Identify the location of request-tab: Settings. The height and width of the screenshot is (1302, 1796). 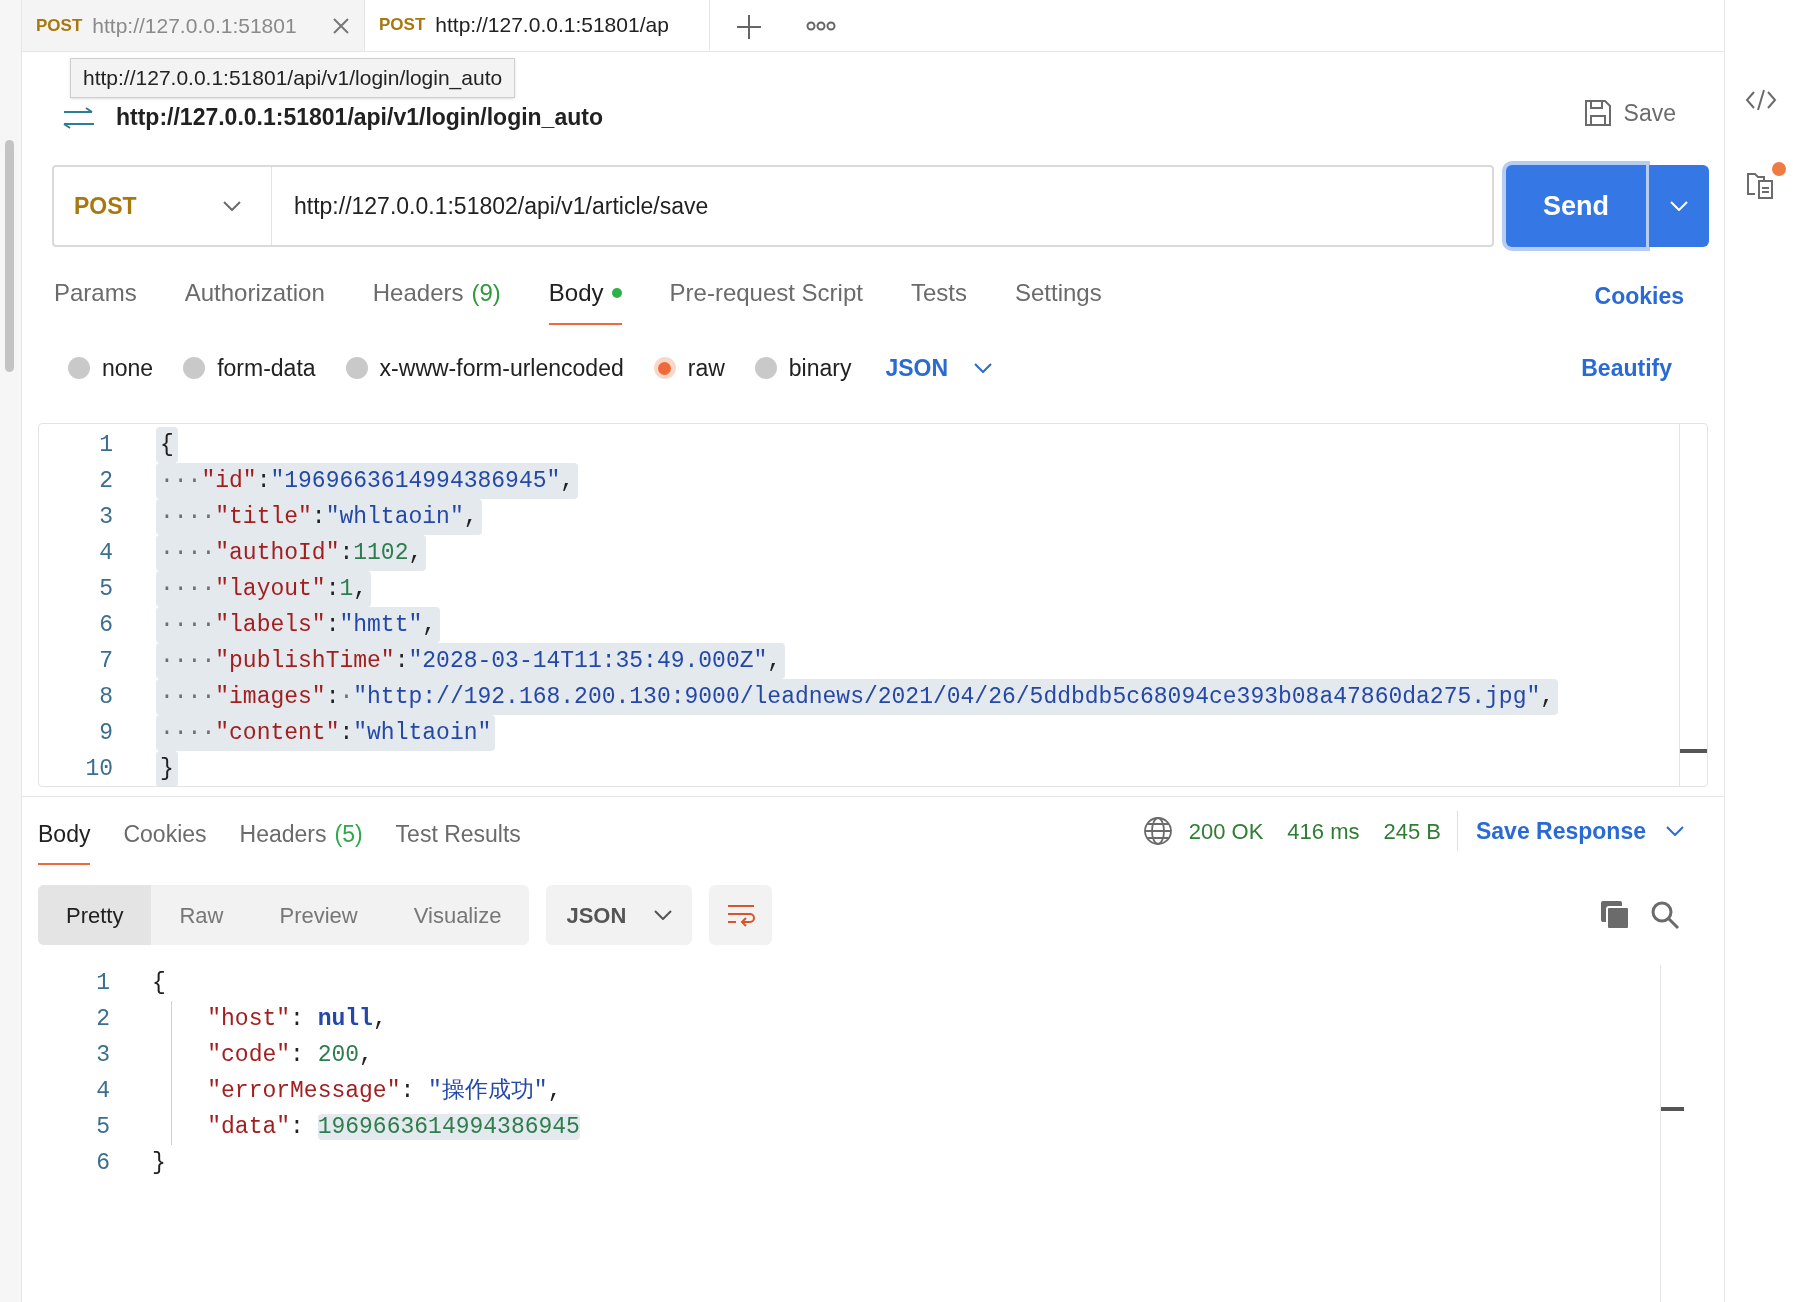
(1058, 300).